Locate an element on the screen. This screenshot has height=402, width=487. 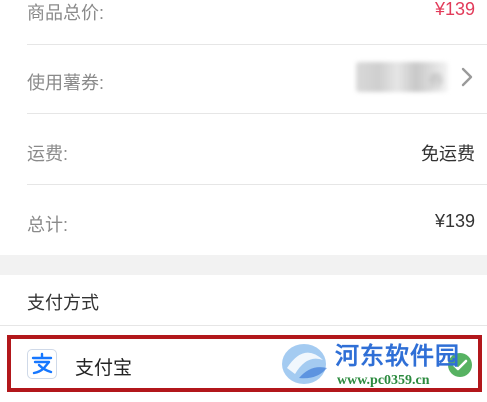
divider is located at coordinates (243, 325).